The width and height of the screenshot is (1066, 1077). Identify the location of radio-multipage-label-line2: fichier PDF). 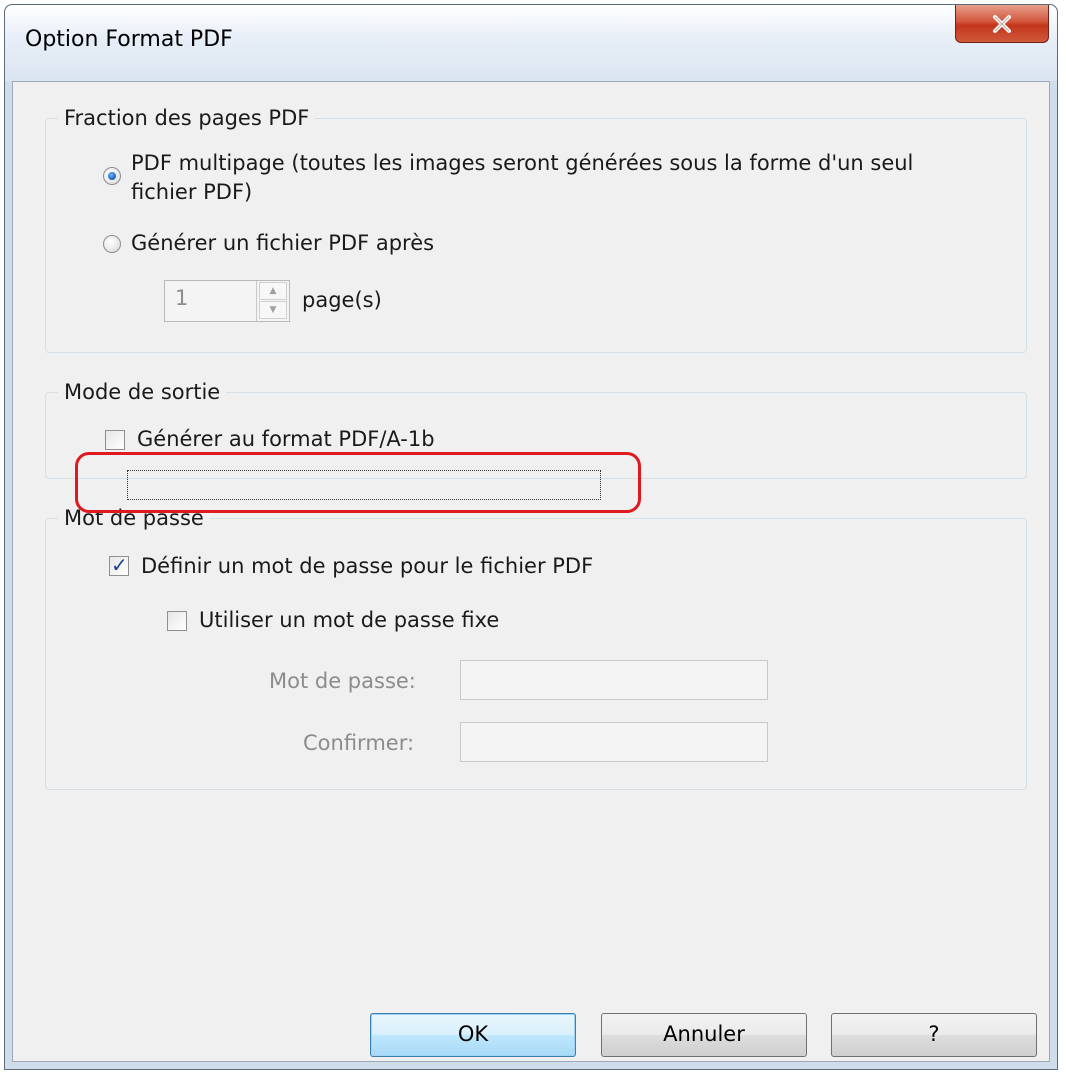
(191, 192).